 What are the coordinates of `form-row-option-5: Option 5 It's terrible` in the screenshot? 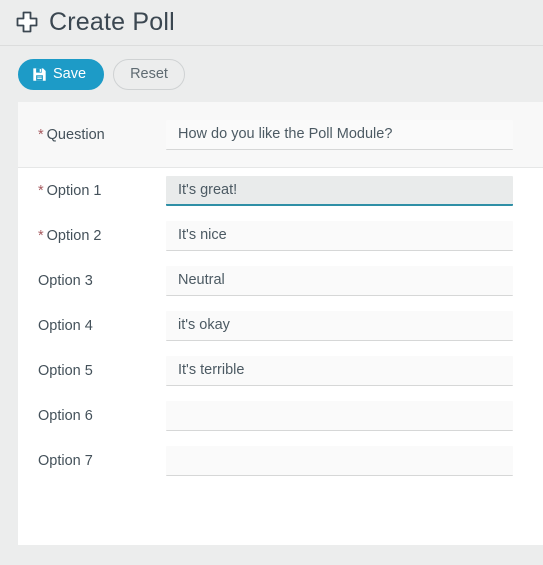 It's located at (280, 370).